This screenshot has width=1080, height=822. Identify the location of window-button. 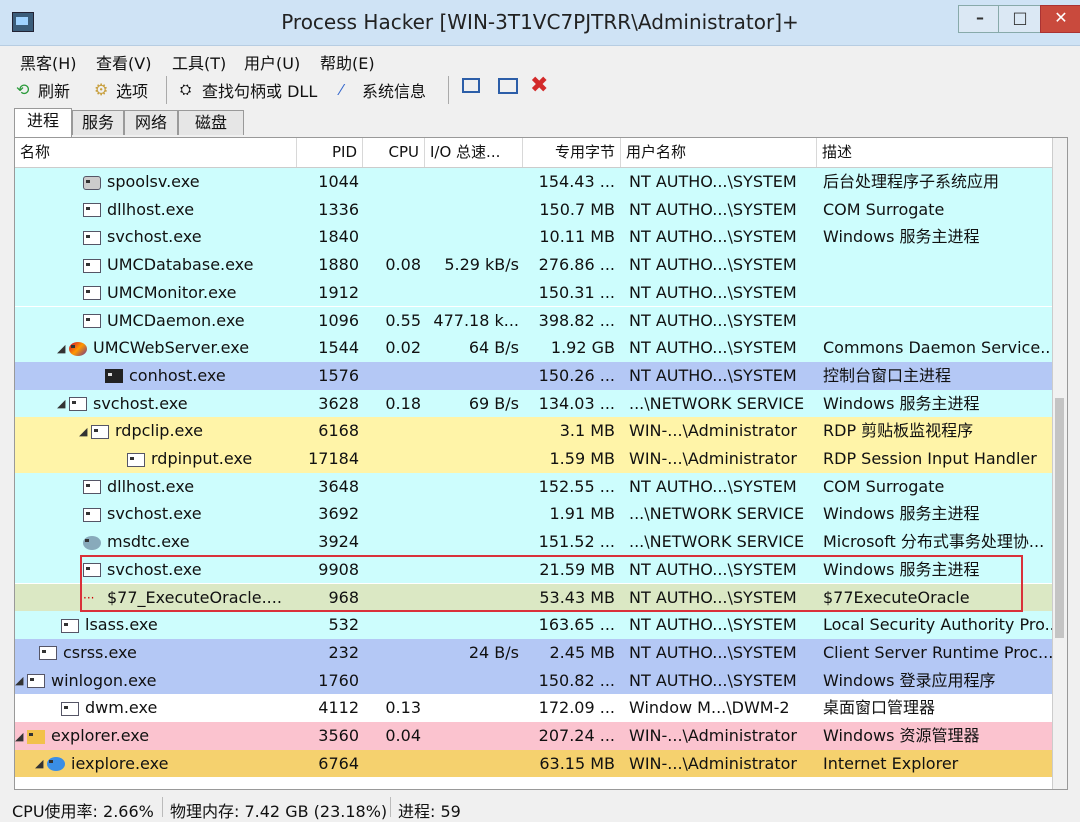
(471, 85).